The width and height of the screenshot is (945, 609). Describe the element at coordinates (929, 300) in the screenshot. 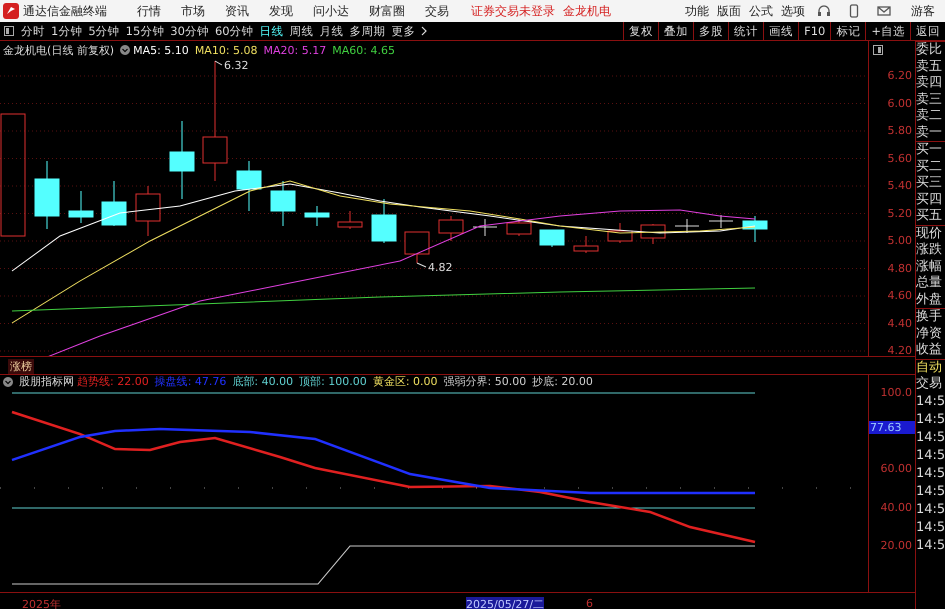

I see `quote-label: 外盘` at that location.